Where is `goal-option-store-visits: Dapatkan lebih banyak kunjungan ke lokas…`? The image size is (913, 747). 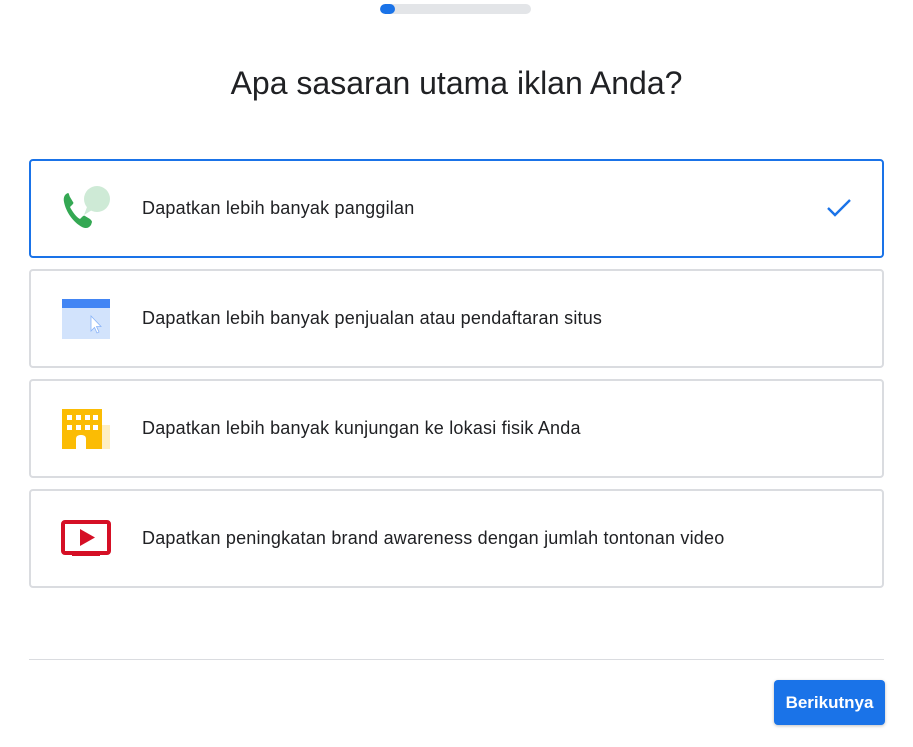
goal-option-store-visits: Dapatkan lebih banyak kunjungan ke lokas… is located at coordinates (456, 428).